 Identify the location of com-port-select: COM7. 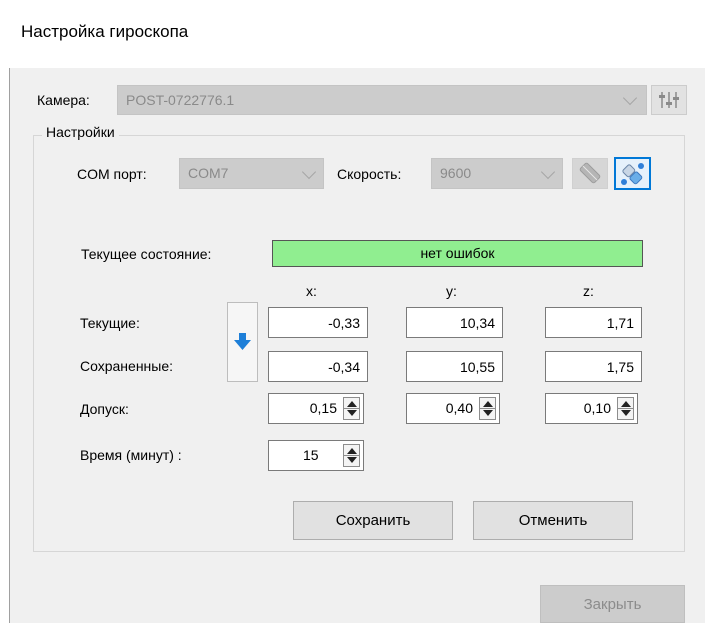
(251, 173).